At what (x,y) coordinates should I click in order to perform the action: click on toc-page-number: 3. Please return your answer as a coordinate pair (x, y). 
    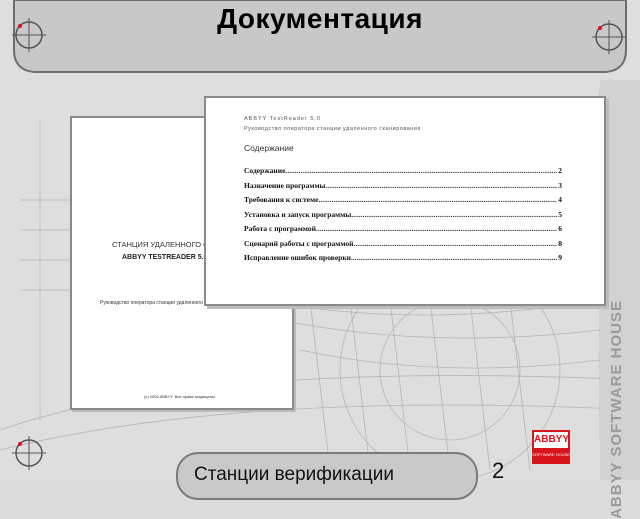
    Looking at the image, I should click on (559, 185).